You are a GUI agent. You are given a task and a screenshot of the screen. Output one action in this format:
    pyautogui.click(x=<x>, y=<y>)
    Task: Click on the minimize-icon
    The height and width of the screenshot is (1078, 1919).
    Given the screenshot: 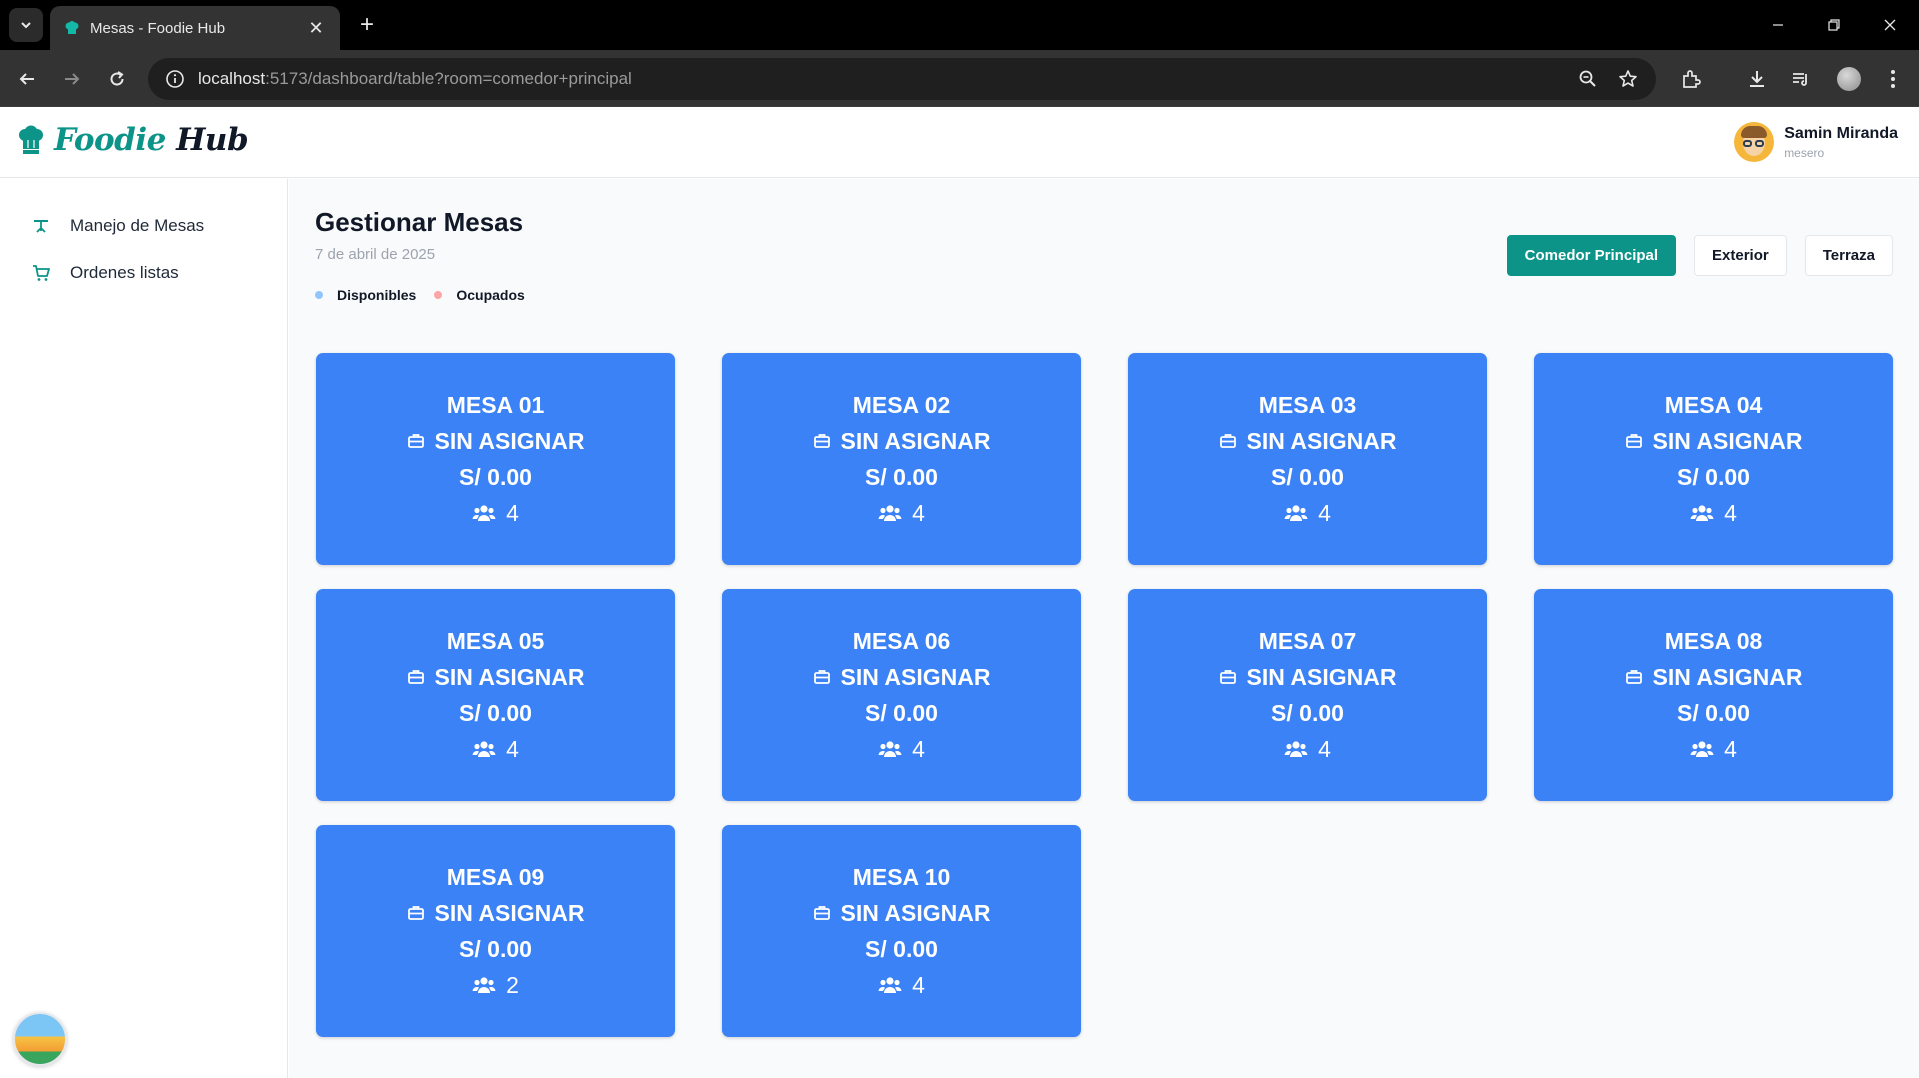 What is the action you would take?
    pyautogui.click(x=1778, y=25)
    